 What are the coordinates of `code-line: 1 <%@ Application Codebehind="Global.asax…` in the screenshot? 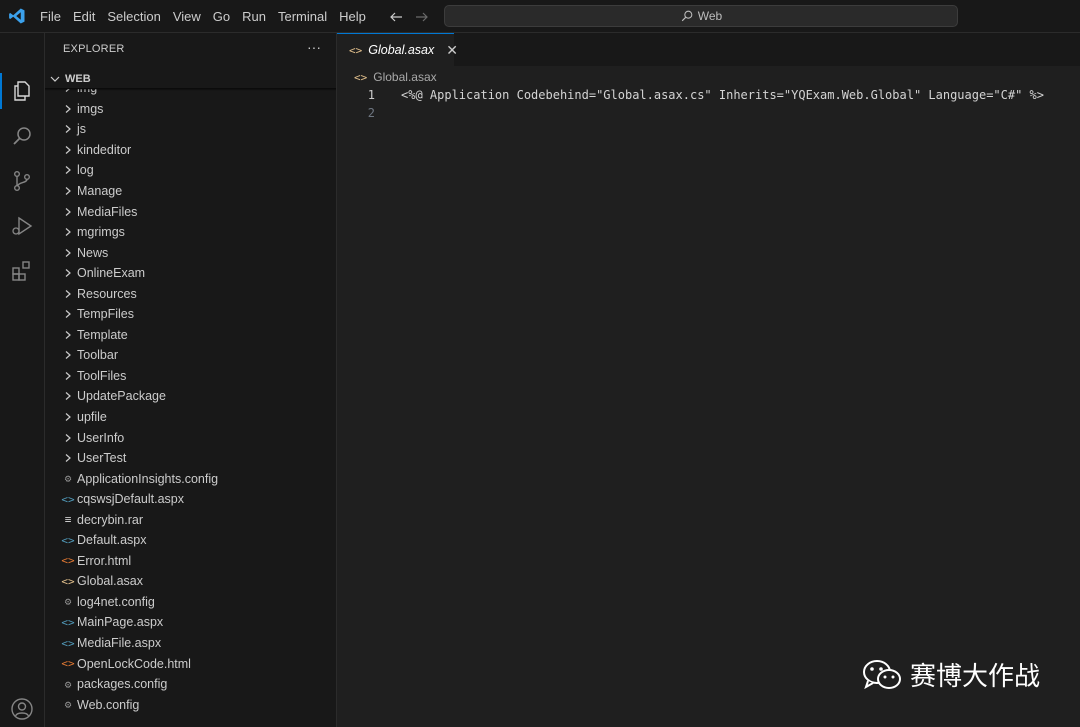 It's located at (708, 95).